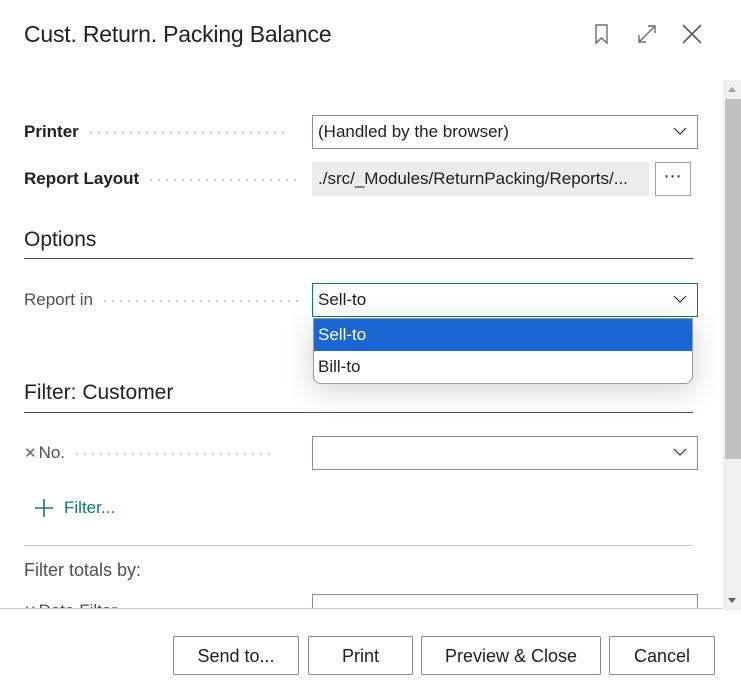 The height and width of the screenshot is (697, 741). Describe the element at coordinates (673, 179) in the screenshot. I see `report-layout-lookup-button: ⋯` at that location.